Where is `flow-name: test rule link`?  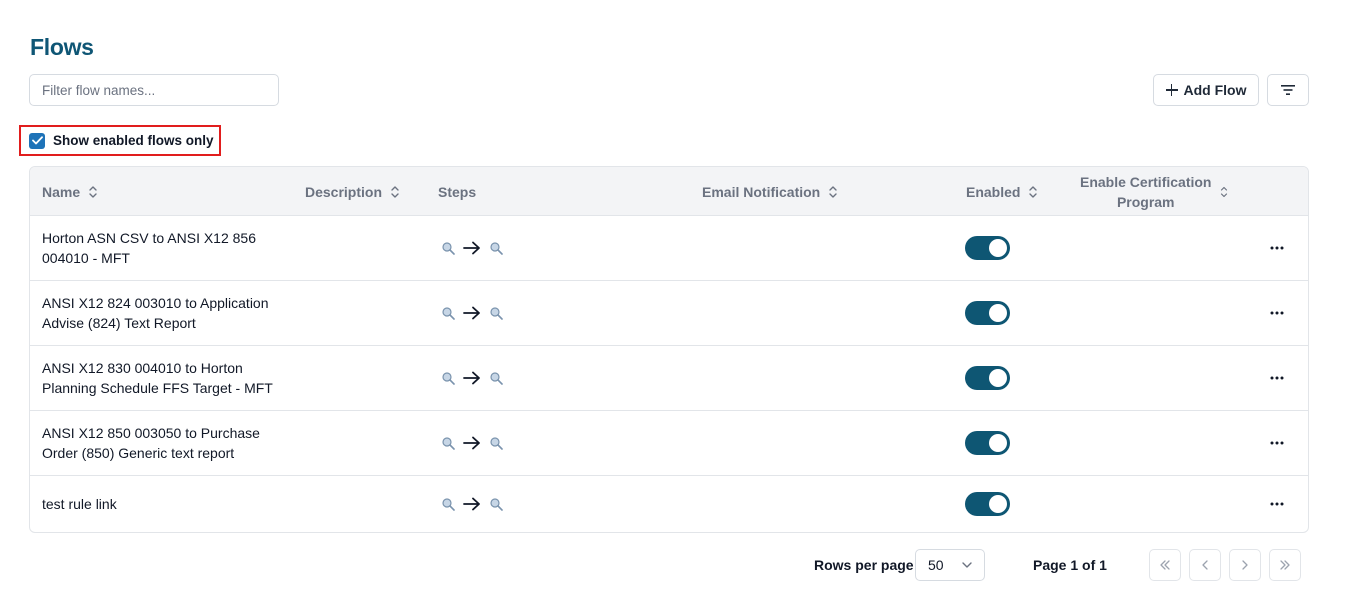 flow-name: test rule link is located at coordinates (79, 504).